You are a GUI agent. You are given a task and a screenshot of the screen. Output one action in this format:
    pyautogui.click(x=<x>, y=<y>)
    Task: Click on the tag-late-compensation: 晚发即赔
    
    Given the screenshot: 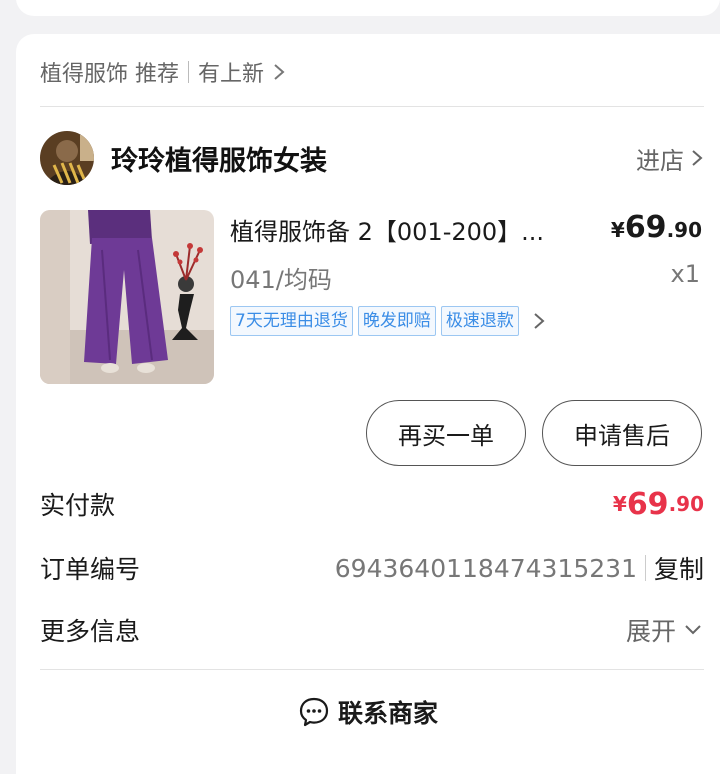 What is the action you would take?
    pyautogui.click(x=396, y=321)
    